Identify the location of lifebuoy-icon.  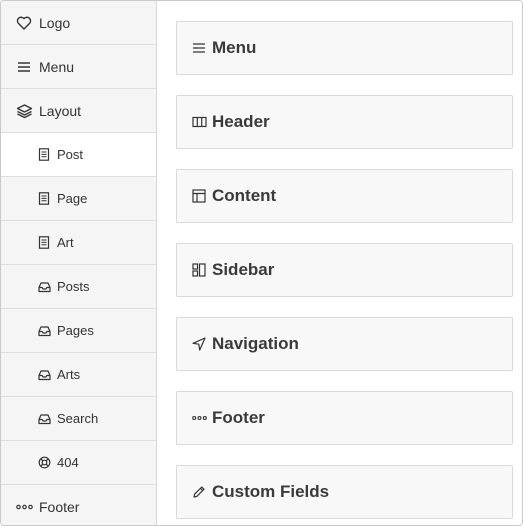
(44, 463).